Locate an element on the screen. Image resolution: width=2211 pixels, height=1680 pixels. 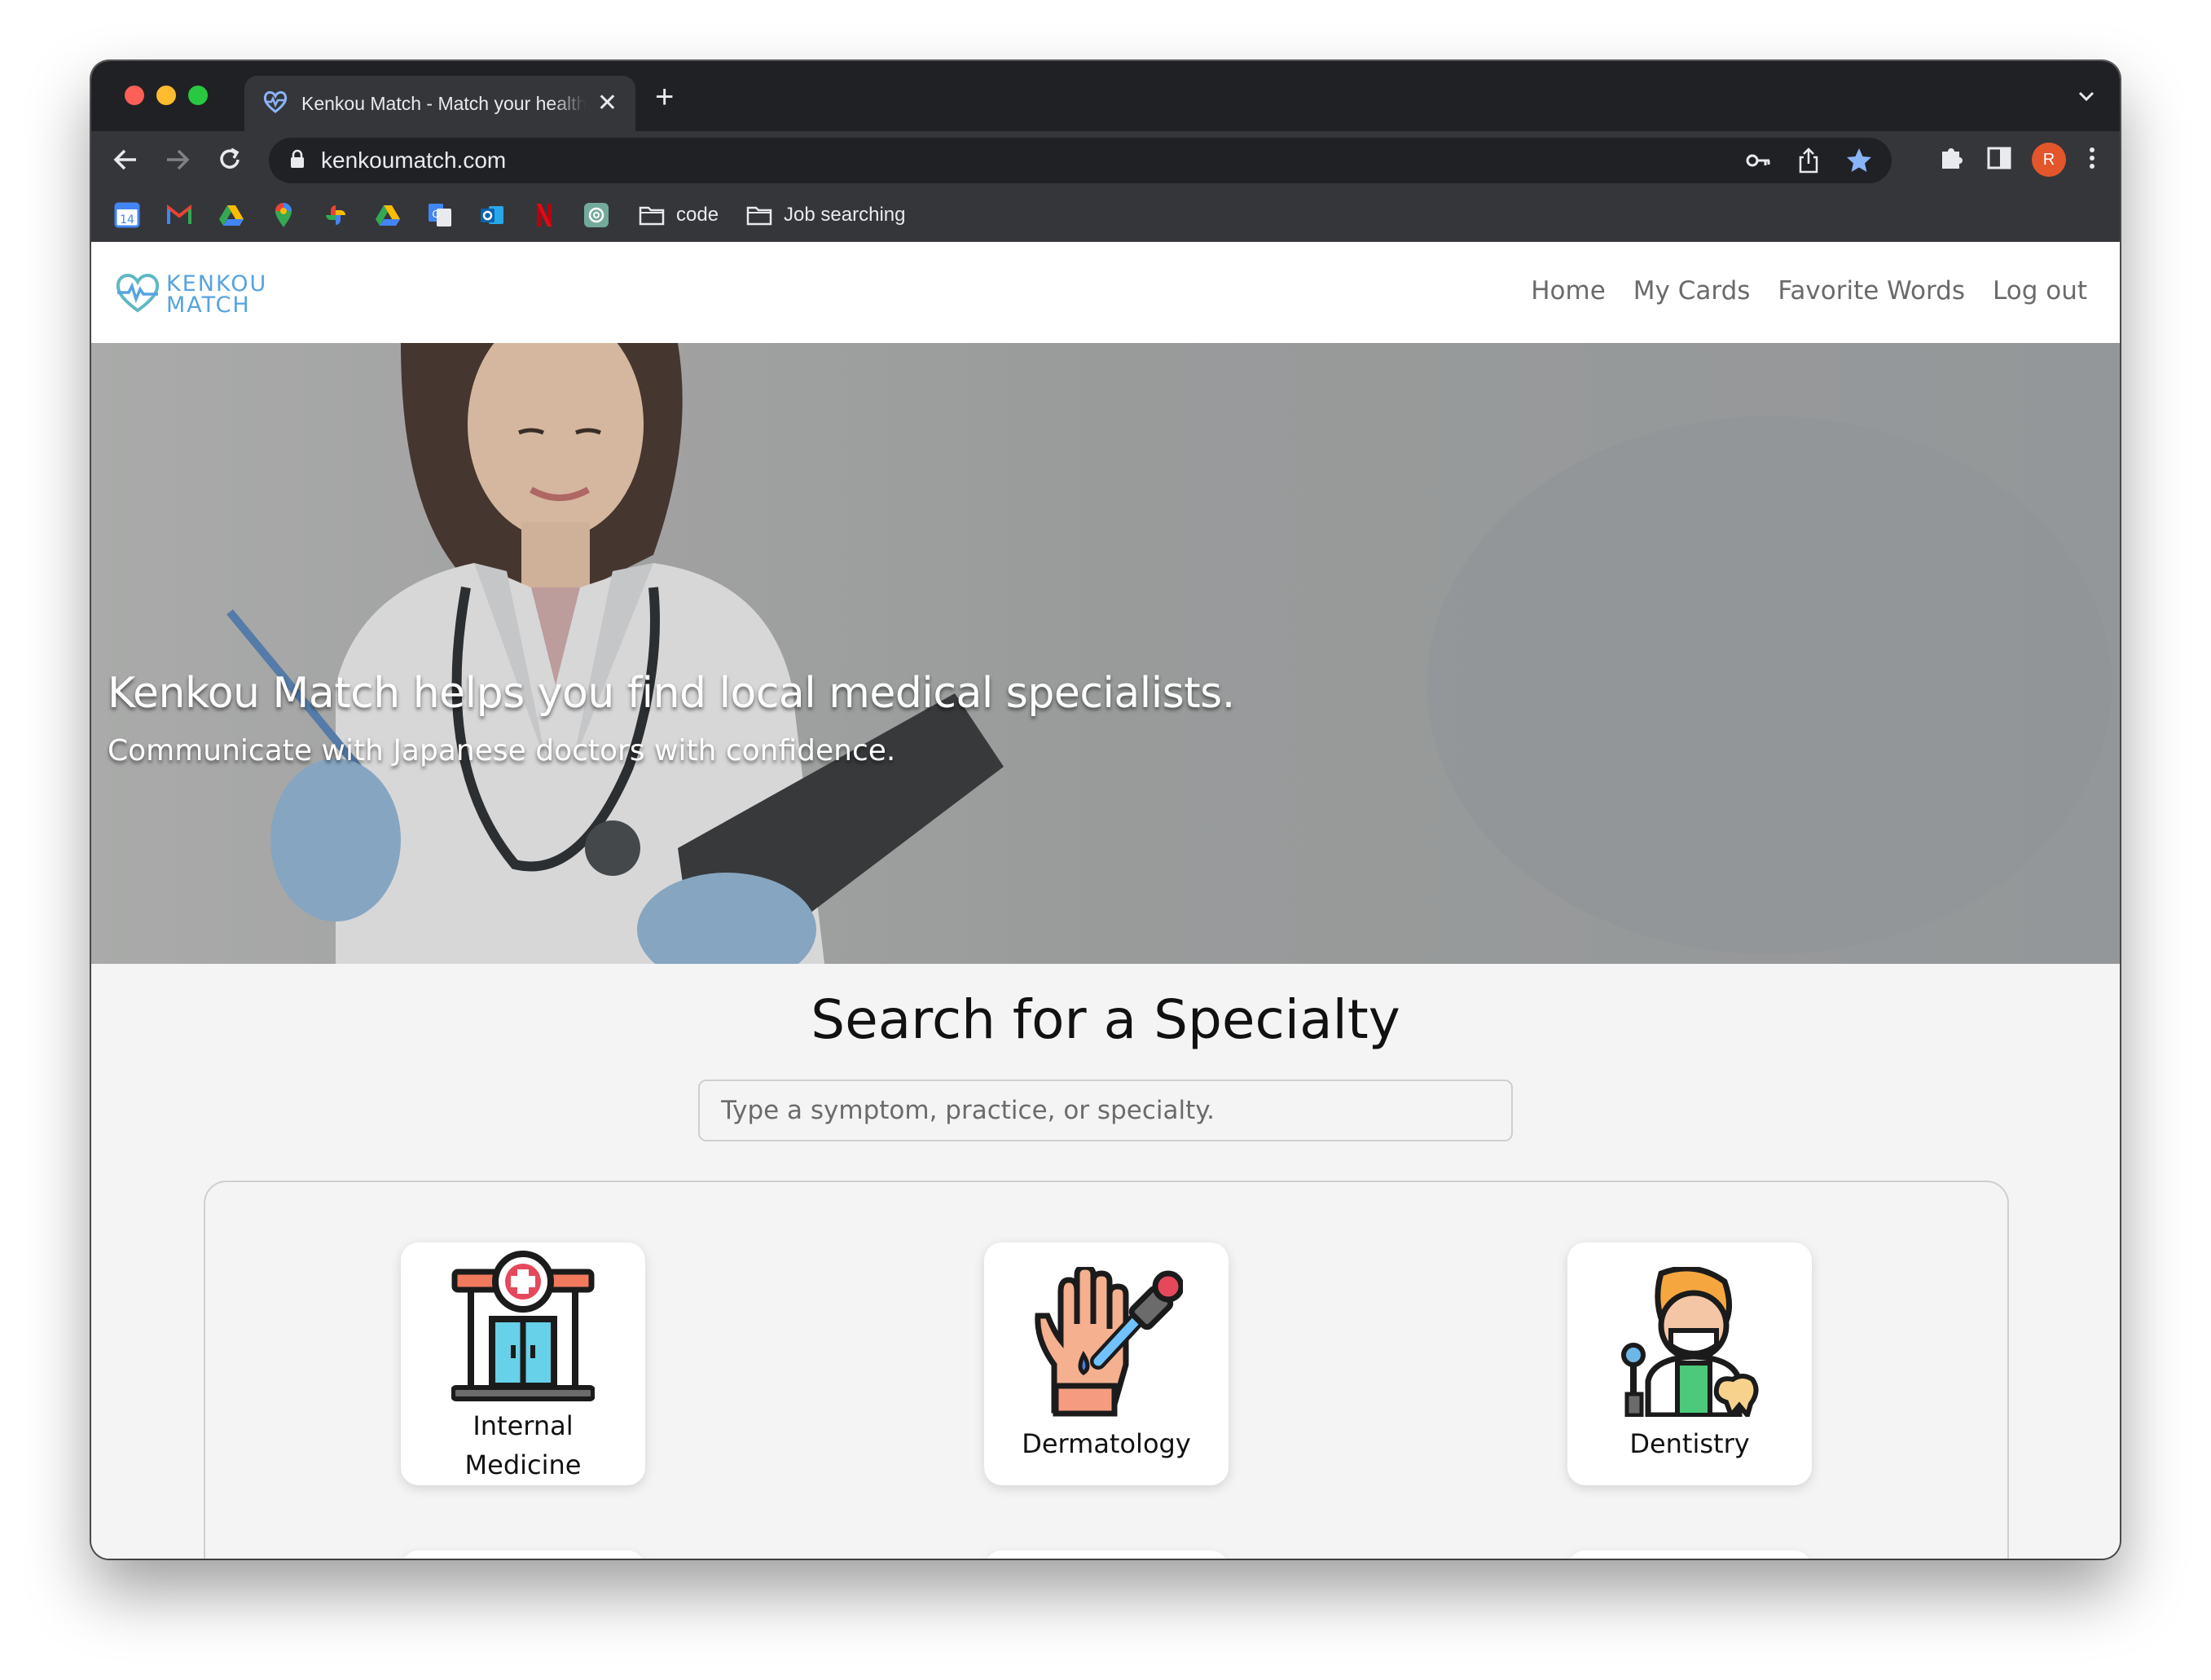
forward-arrow-icon is located at coordinates (177, 159).